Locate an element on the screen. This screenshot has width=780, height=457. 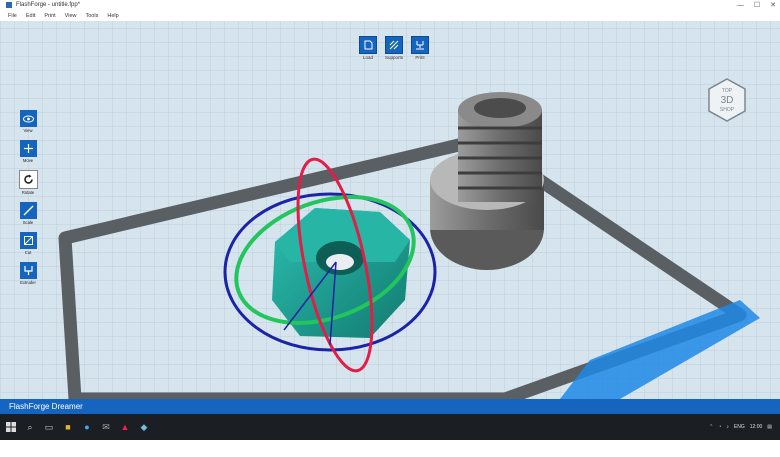
extruder-tool-button: Extruder is located at coordinates (28, 273).